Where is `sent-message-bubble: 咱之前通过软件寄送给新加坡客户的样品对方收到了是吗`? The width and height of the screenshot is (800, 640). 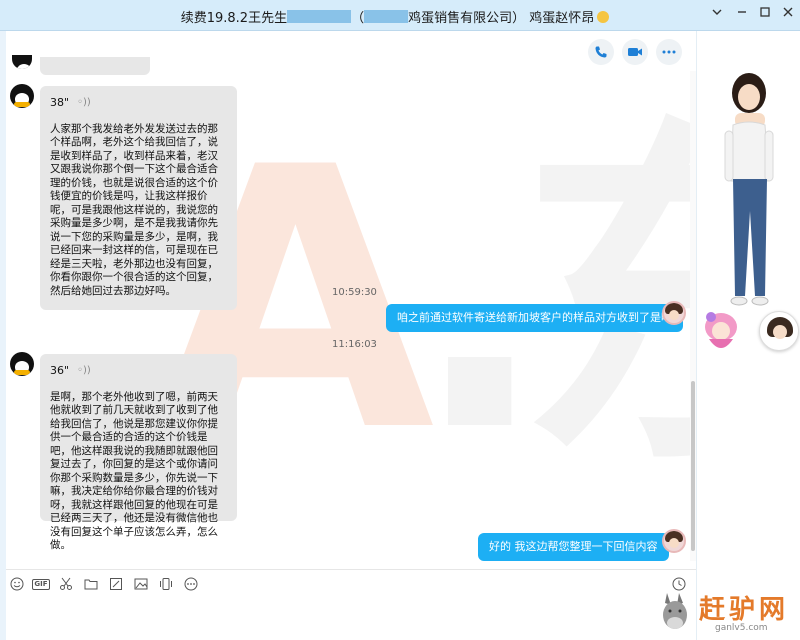 sent-message-bubble: 咱之前通过软件寄送给新加坡客户的样品对方收到了是吗 is located at coordinates (534, 318).